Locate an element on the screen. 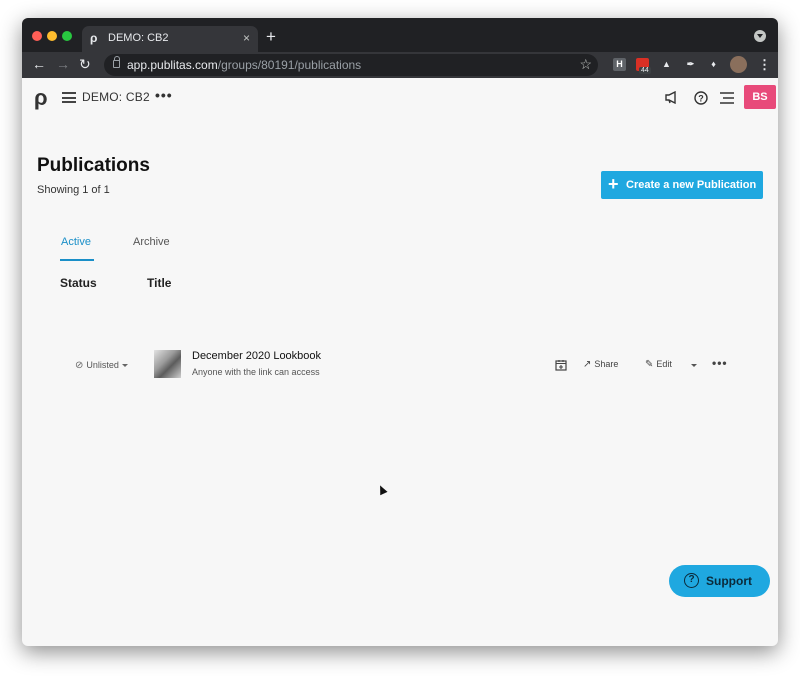  help-circle-icon: ? is located at coordinates (691, 580).